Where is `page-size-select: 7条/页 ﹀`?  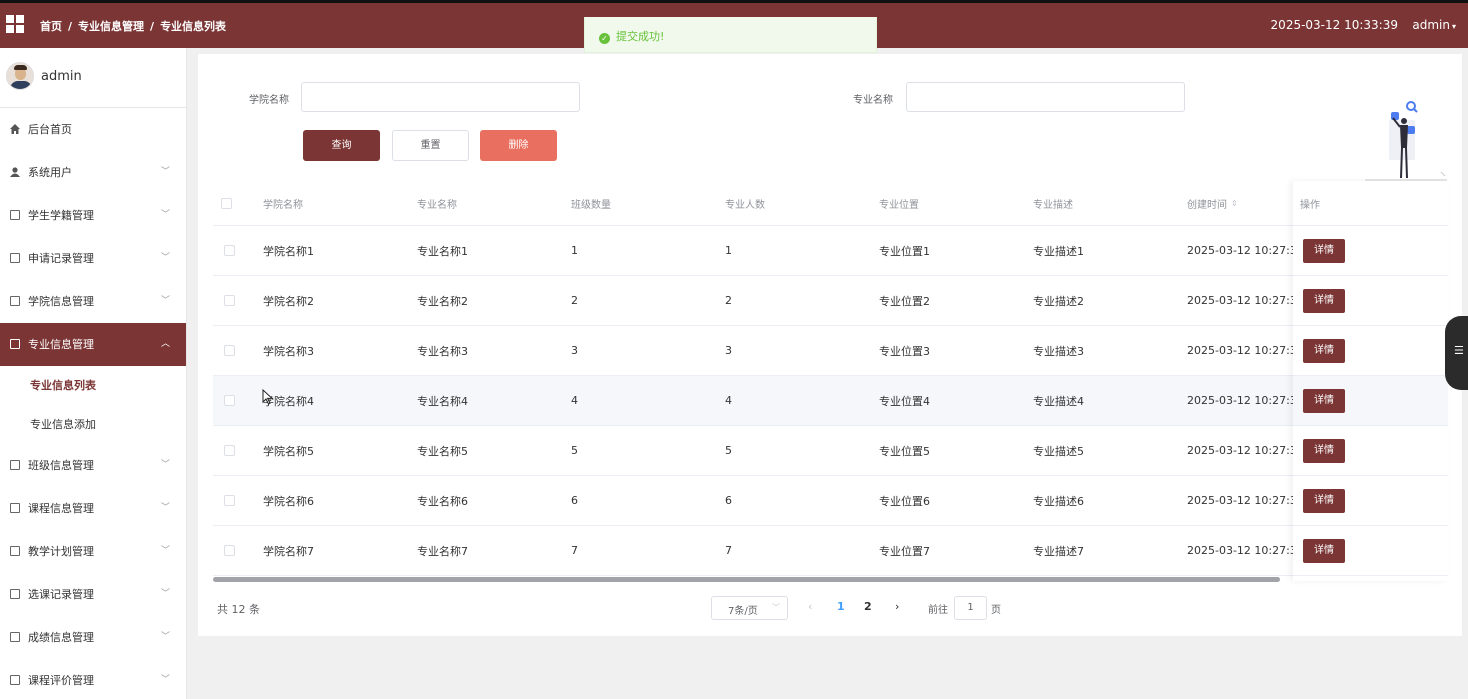
page-size-select: 7条/页 ﹀ is located at coordinates (749, 608).